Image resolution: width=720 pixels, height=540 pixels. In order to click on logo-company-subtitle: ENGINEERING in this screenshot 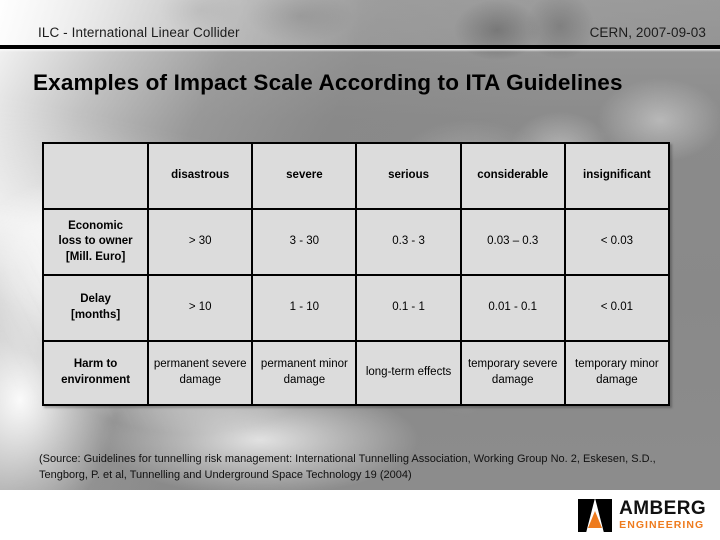, I will do `click(662, 525)`.